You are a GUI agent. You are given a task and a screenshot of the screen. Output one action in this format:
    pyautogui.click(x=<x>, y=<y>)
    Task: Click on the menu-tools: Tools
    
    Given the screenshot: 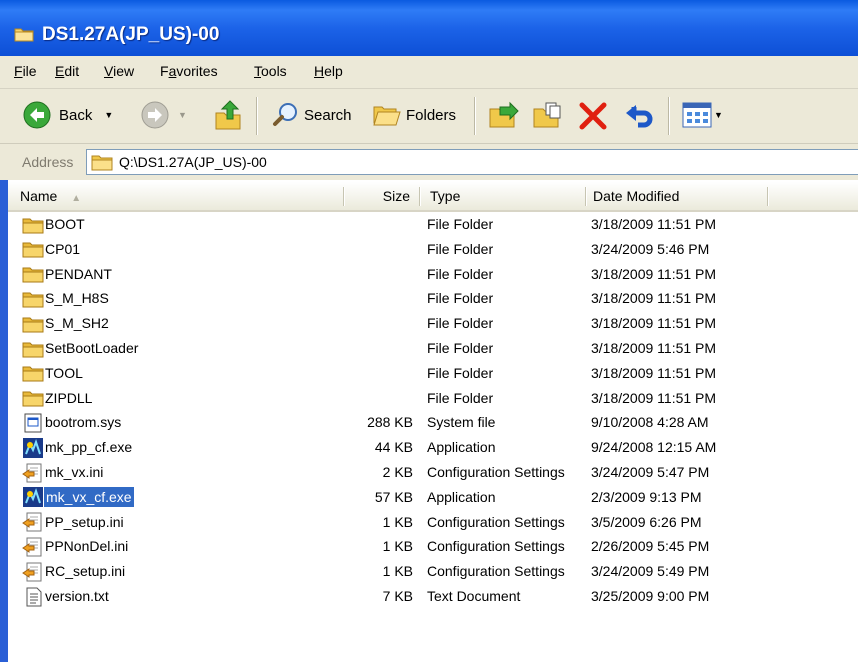 What is the action you would take?
    pyautogui.click(x=270, y=71)
    